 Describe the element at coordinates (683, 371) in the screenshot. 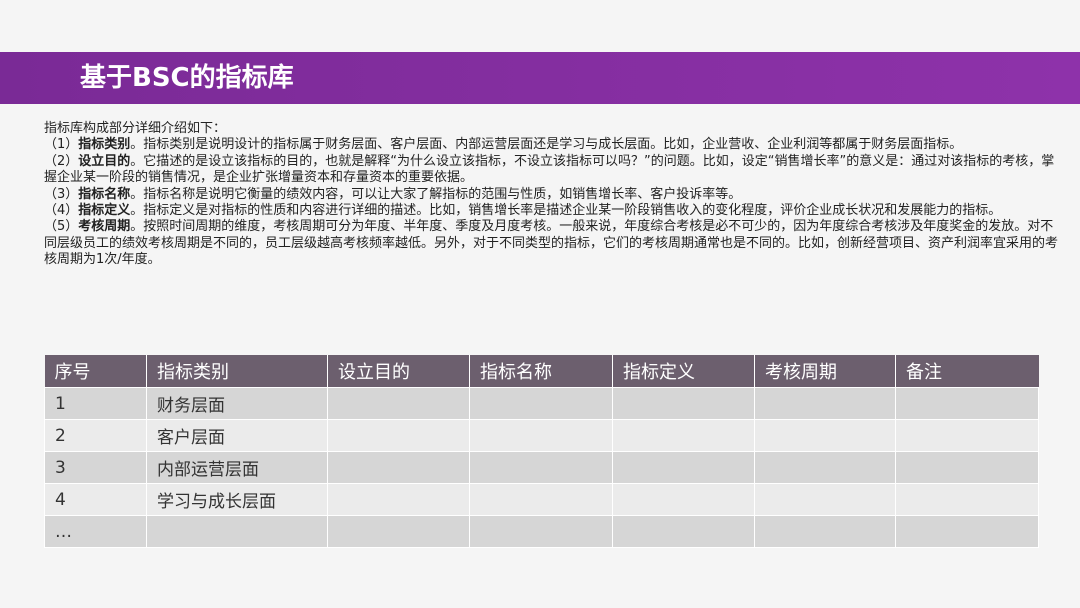

I see `header-definition: 指标定义` at that location.